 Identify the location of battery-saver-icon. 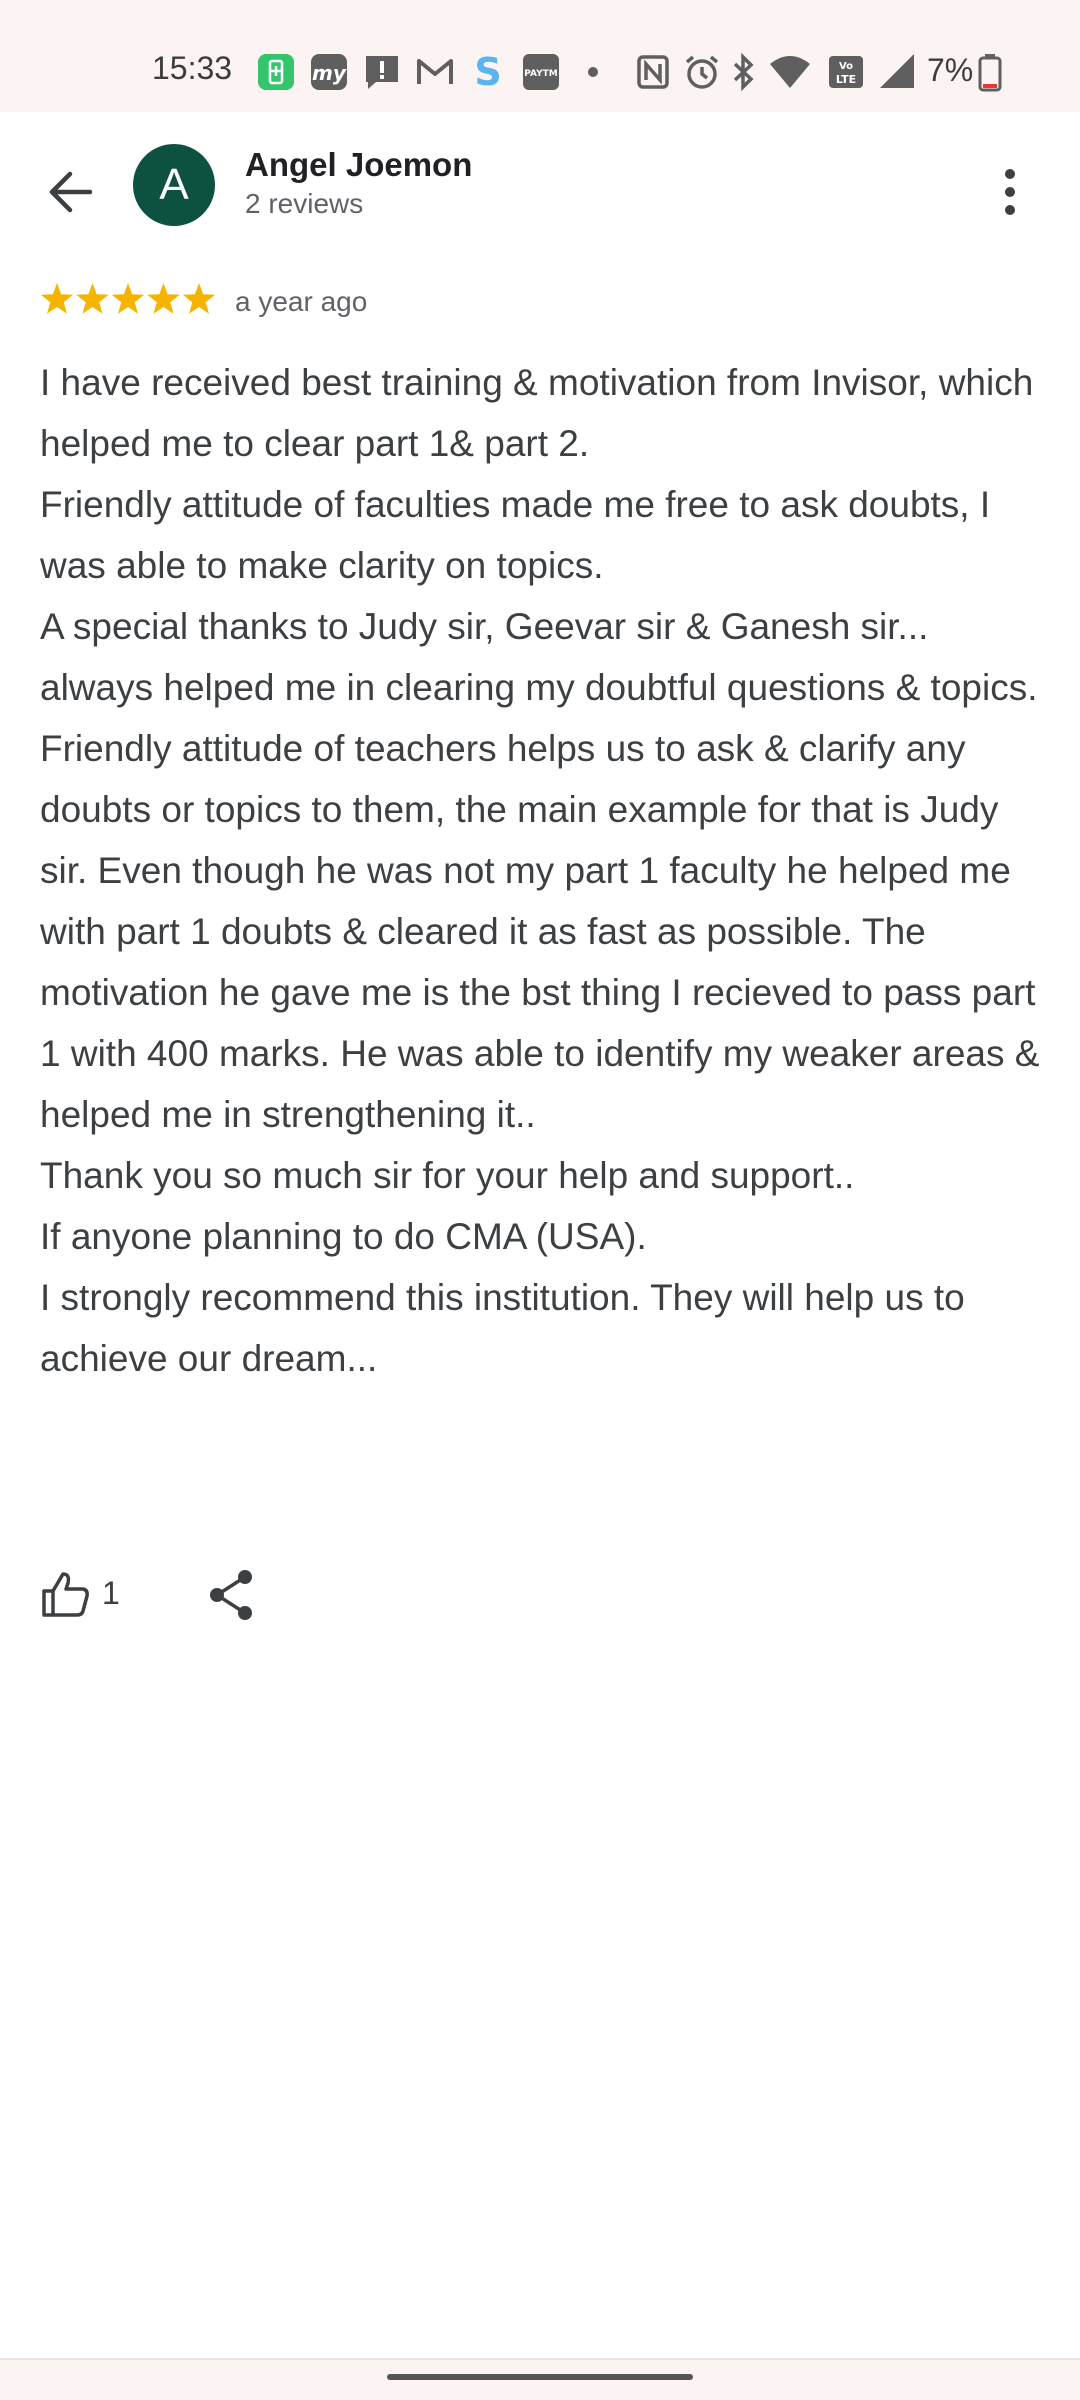
(276, 72).